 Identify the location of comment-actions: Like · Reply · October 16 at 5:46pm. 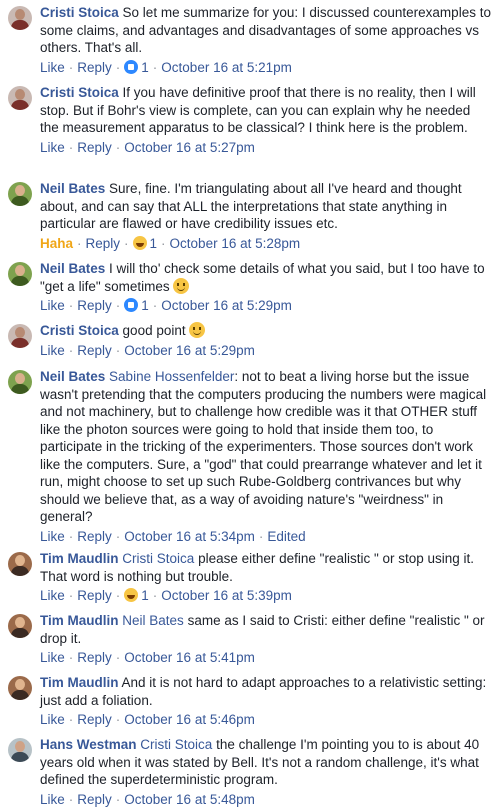
(266, 720).